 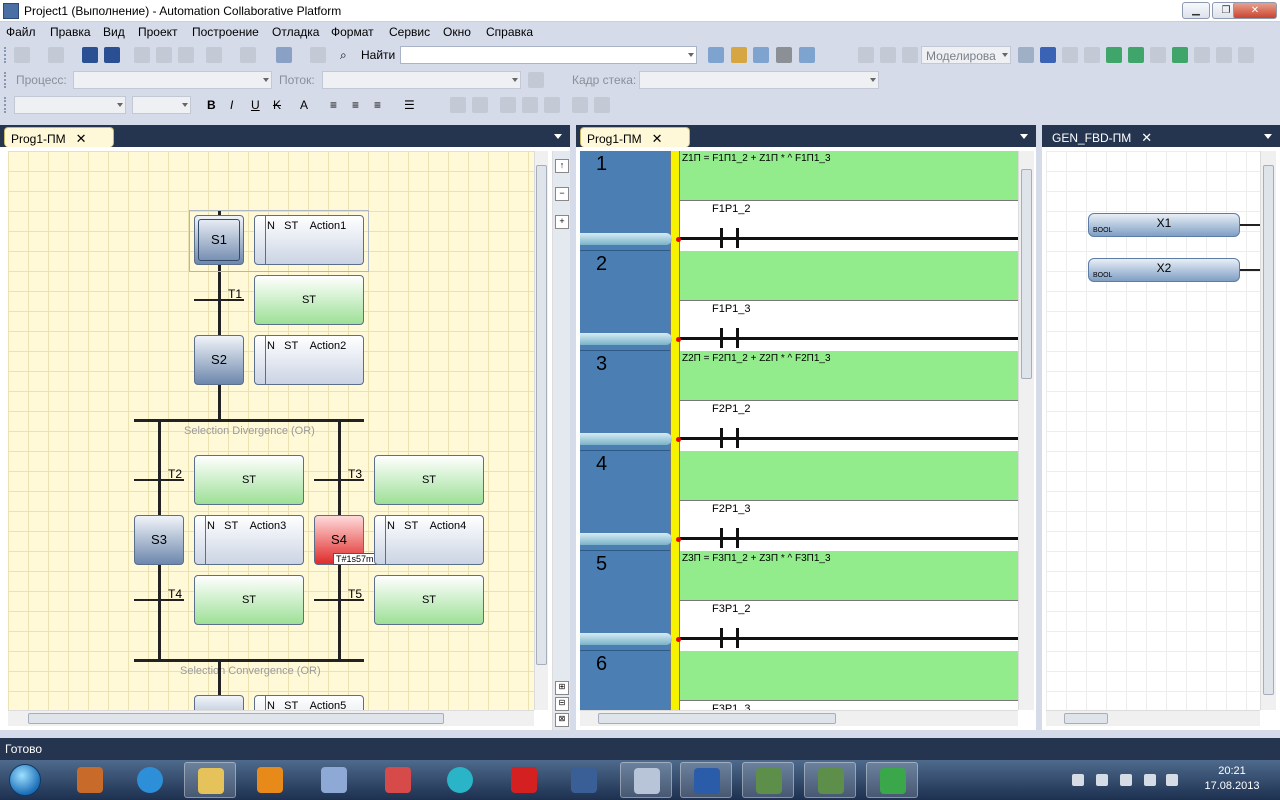 What do you see at coordinates (562, 688) in the screenshot?
I see `expand-icon: ⊞` at bounding box center [562, 688].